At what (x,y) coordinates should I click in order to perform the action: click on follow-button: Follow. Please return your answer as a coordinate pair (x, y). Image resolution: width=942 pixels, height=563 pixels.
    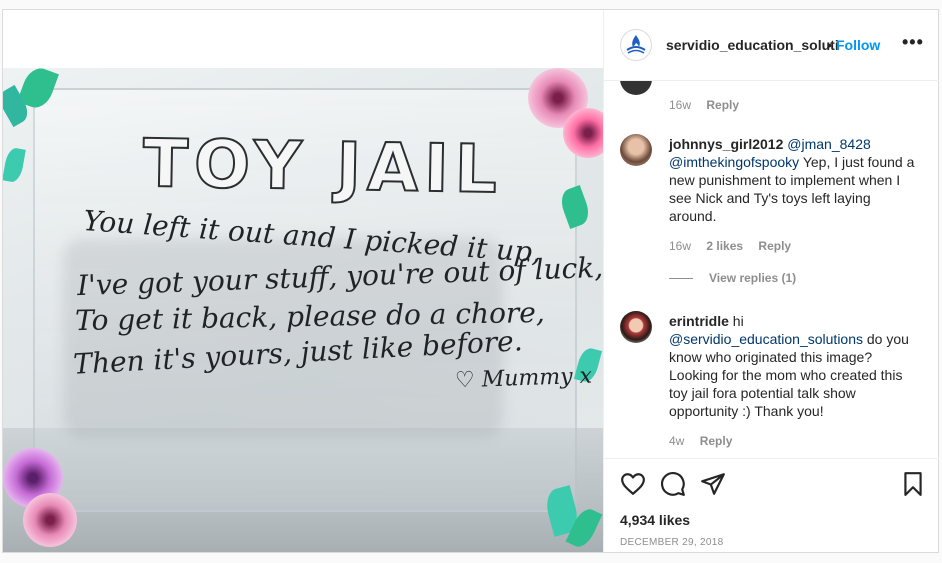
    Looking at the image, I should click on (858, 45).